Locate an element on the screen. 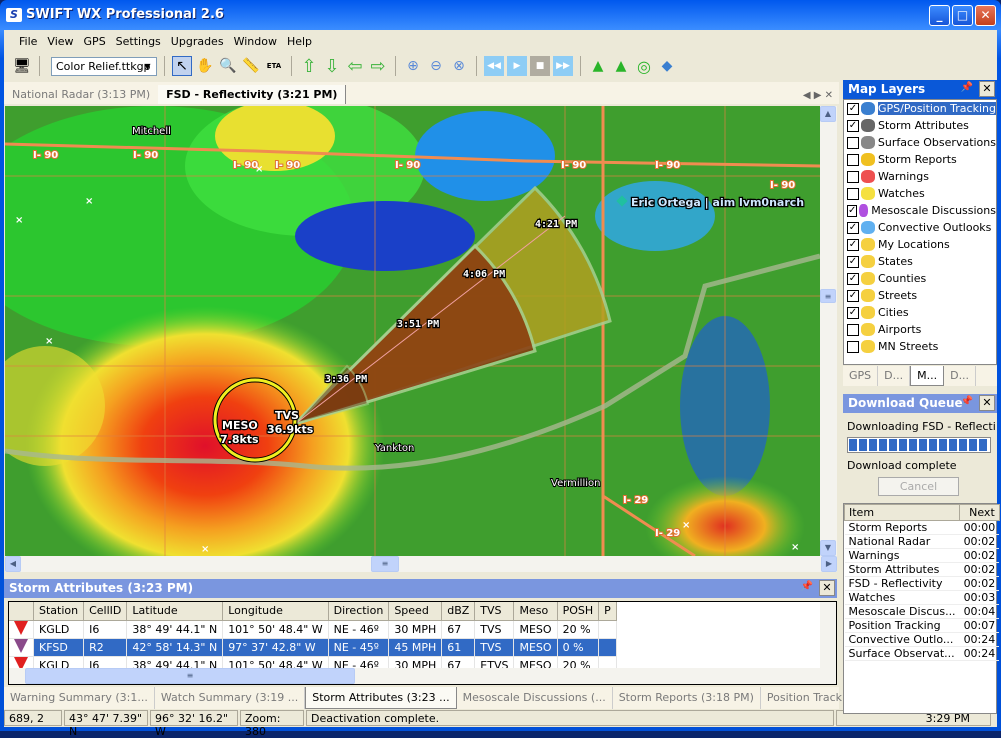 Image resolution: width=1001 pixels, height=738 pixels. layer-item: Storm Reports is located at coordinates (920, 159).